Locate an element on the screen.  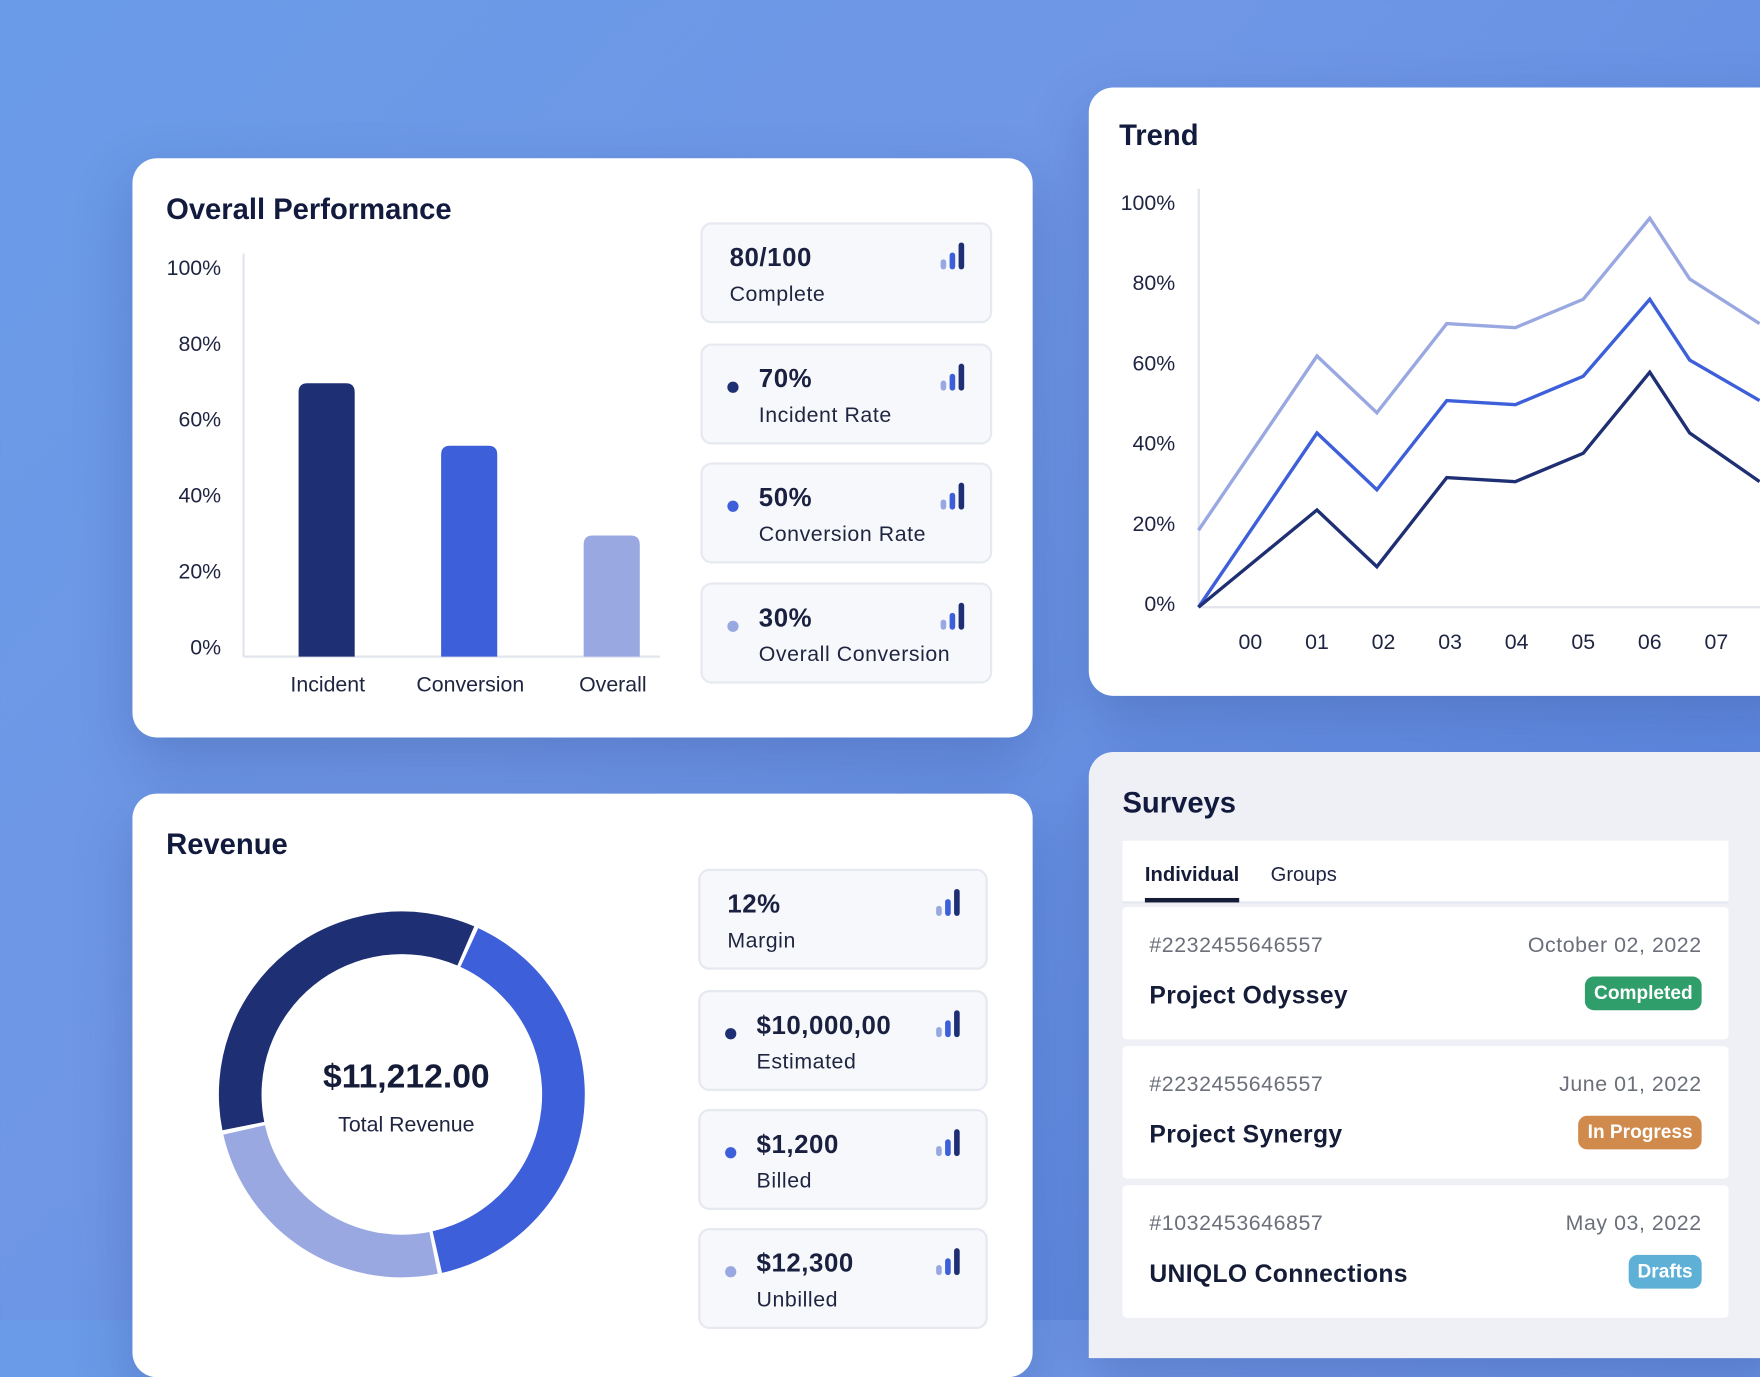
bar-conversion is located at coordinates (469, 551).